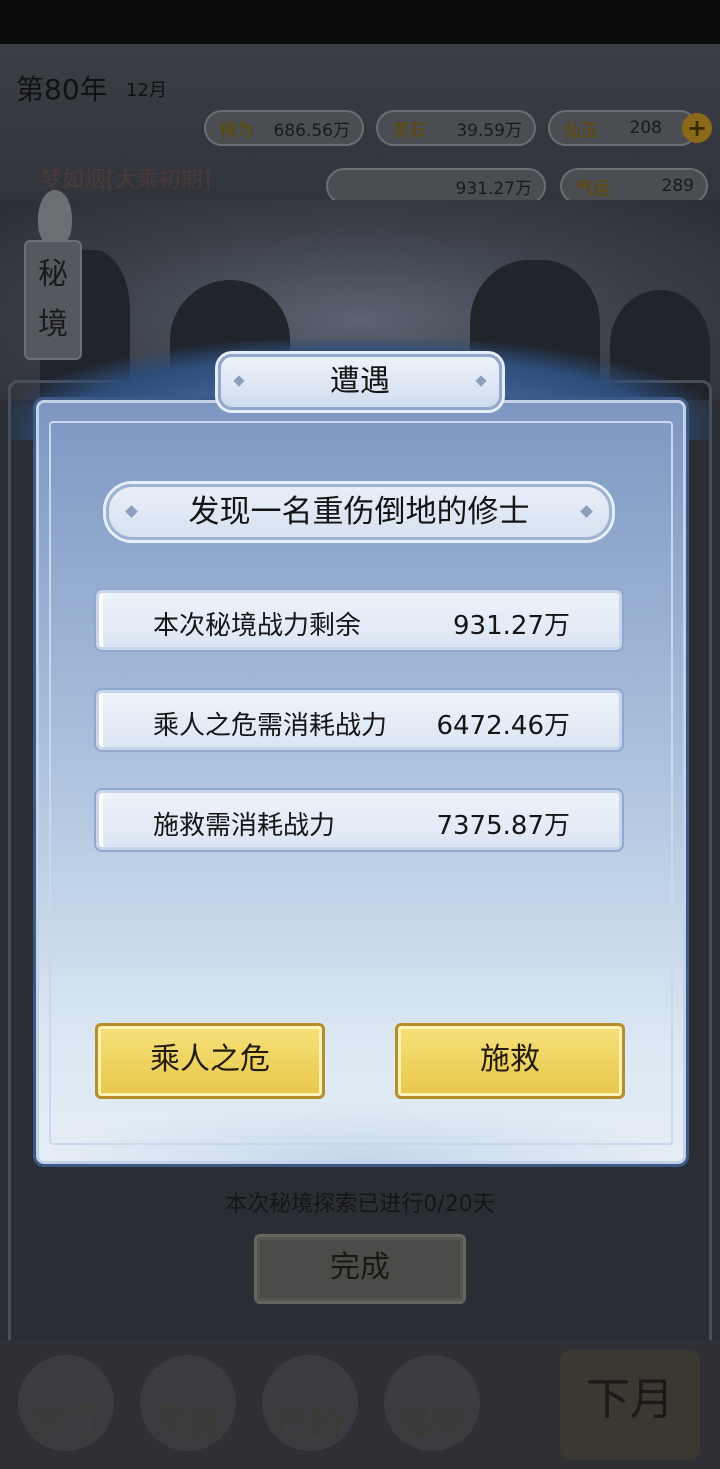  Describe the element at coordinates (126, 180) in the screenshot. I see `character-name: 梦如烟[大乘初期]` at that location.